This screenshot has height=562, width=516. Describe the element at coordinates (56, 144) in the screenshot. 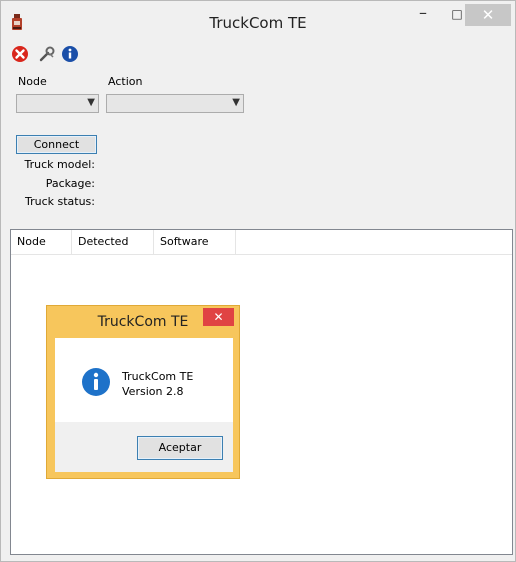

I see `connect-button: Connect` at that location.